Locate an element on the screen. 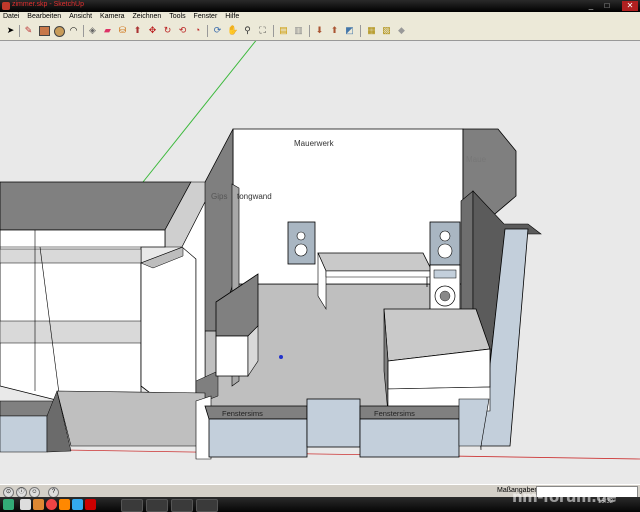  wardrobe-top is located at coordinates (96, 206).